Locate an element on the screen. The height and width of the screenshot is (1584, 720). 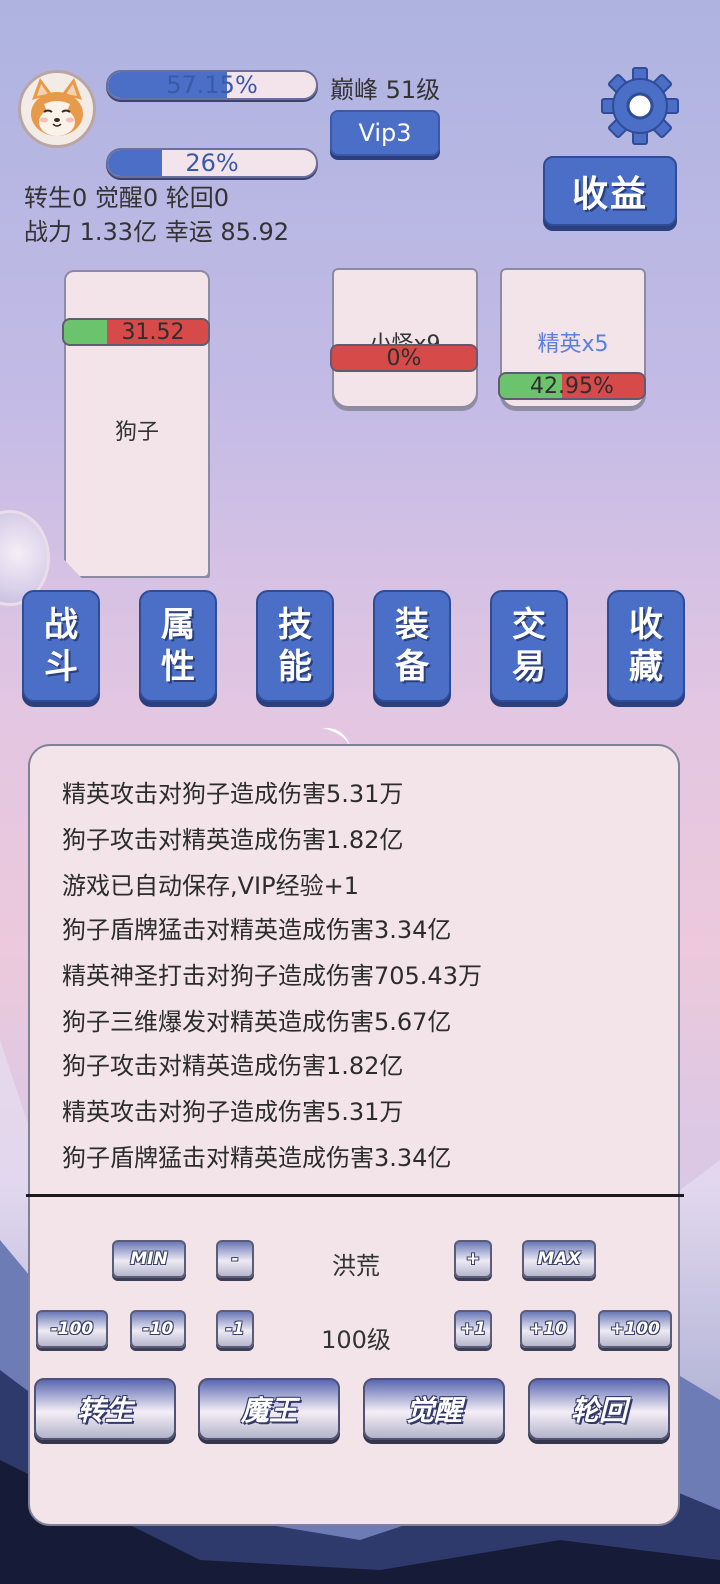
tab-trade-bottom: 易 is located at coordinates (529, 667).